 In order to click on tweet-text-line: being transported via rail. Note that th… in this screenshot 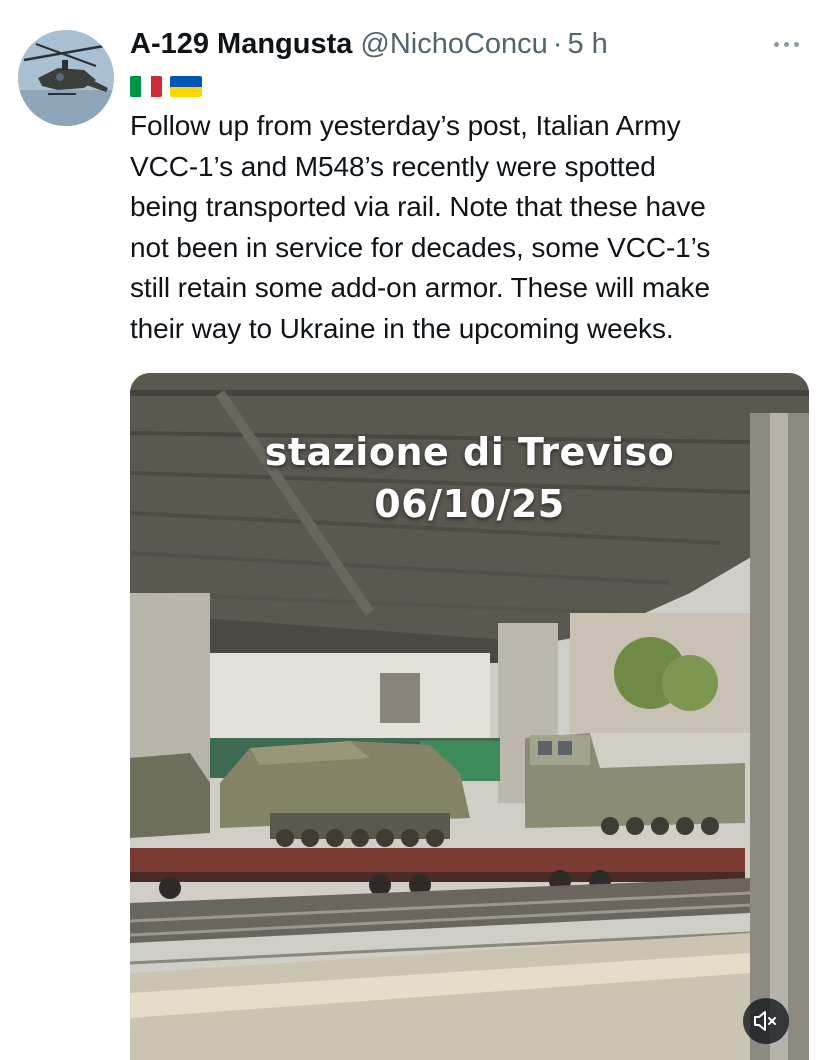, I will do `click(418, 207)`.